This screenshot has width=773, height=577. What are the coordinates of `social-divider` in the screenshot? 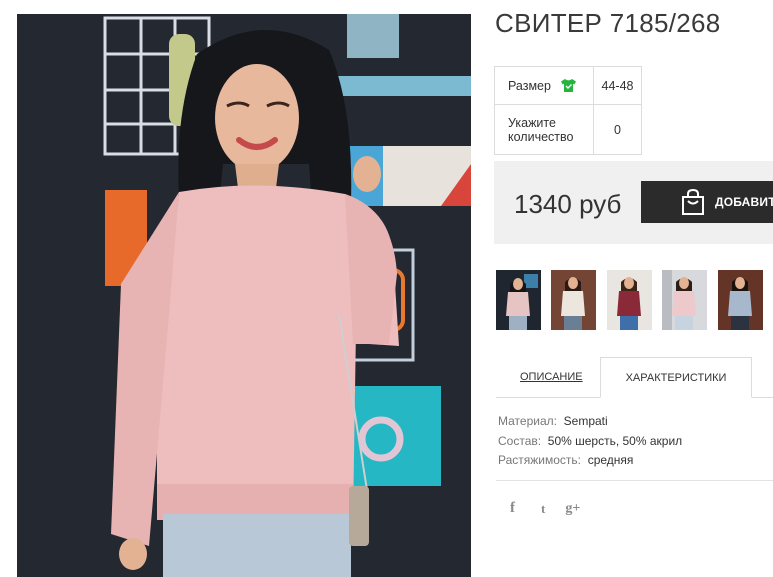 It's located at (634, 480).